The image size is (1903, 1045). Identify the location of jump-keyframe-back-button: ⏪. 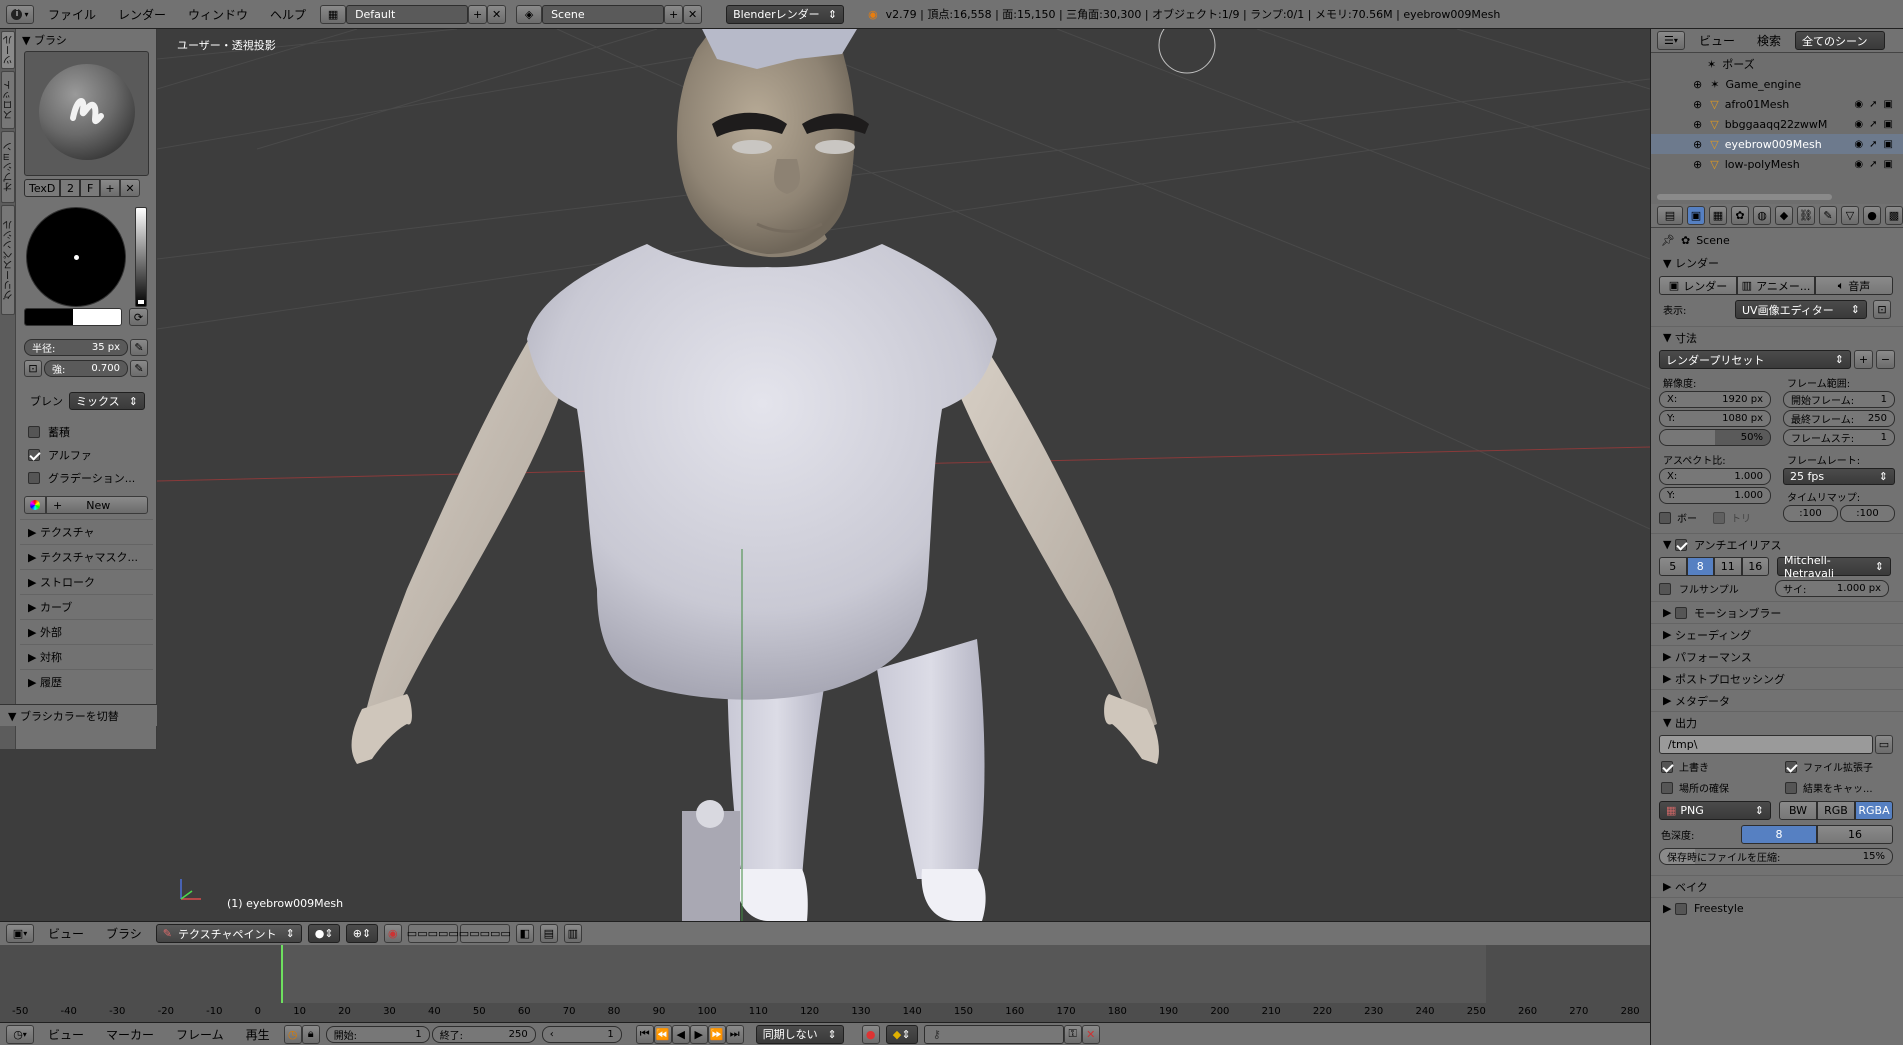
(662, 1034).